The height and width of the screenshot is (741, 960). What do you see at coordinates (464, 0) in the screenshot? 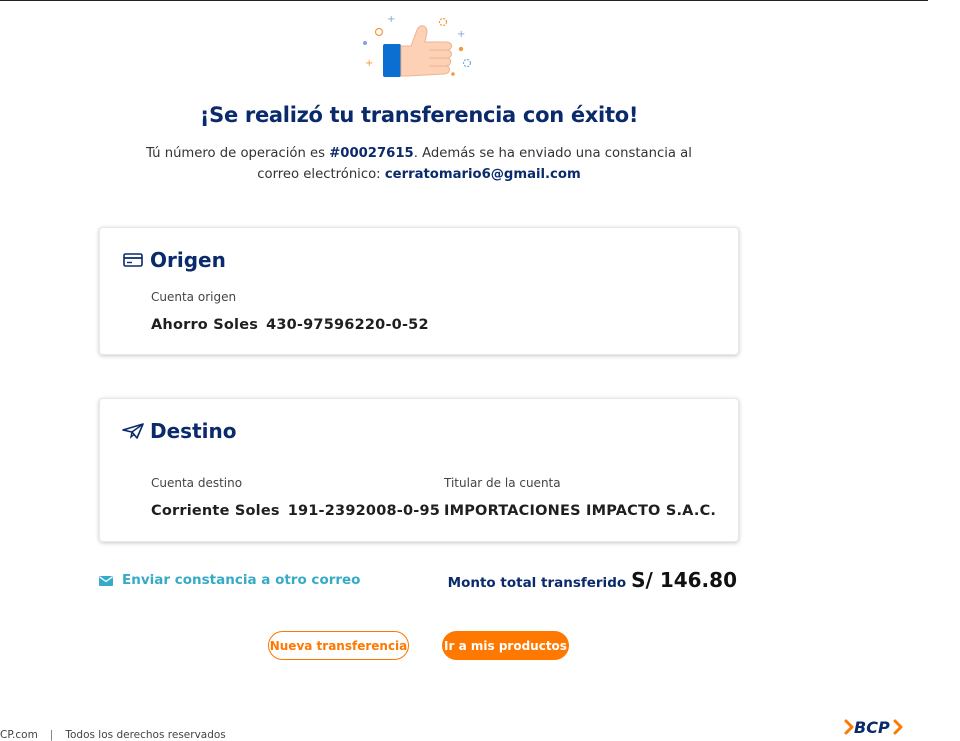
I see `top-divider` at bounding box center [464, 0].